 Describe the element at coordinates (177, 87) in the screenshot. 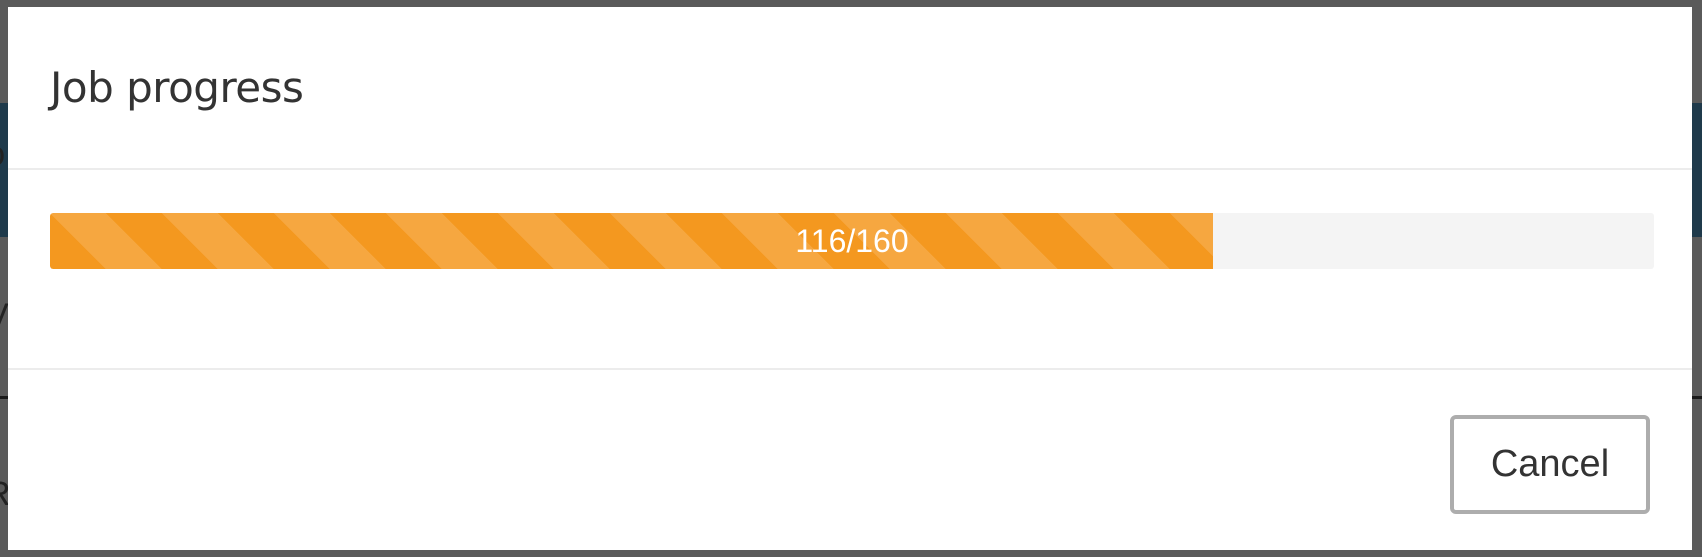

I see `dialog-title: Job progress` at that location.